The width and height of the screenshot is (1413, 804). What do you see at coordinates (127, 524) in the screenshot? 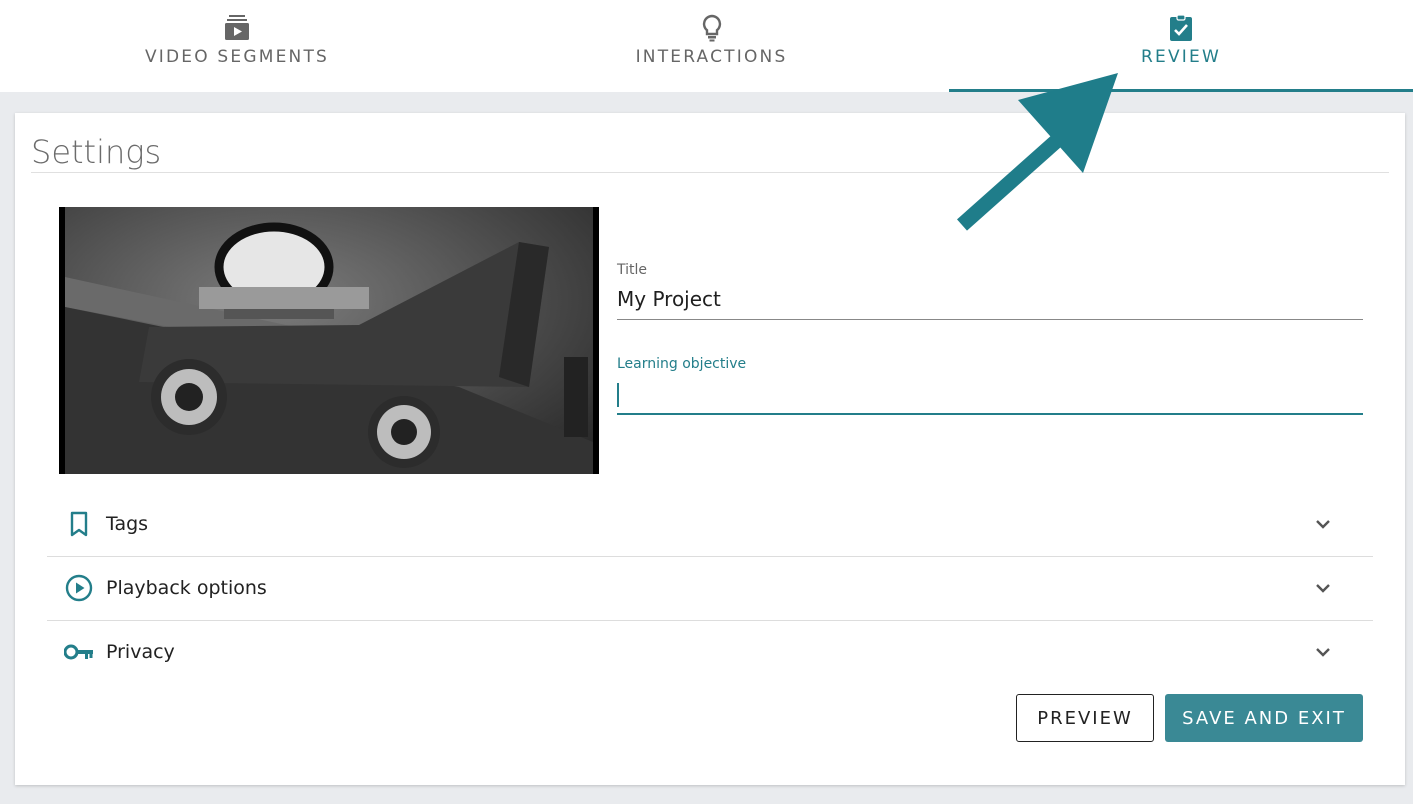
I see `accordion-label: Tags` at bounding box center [127, 524].